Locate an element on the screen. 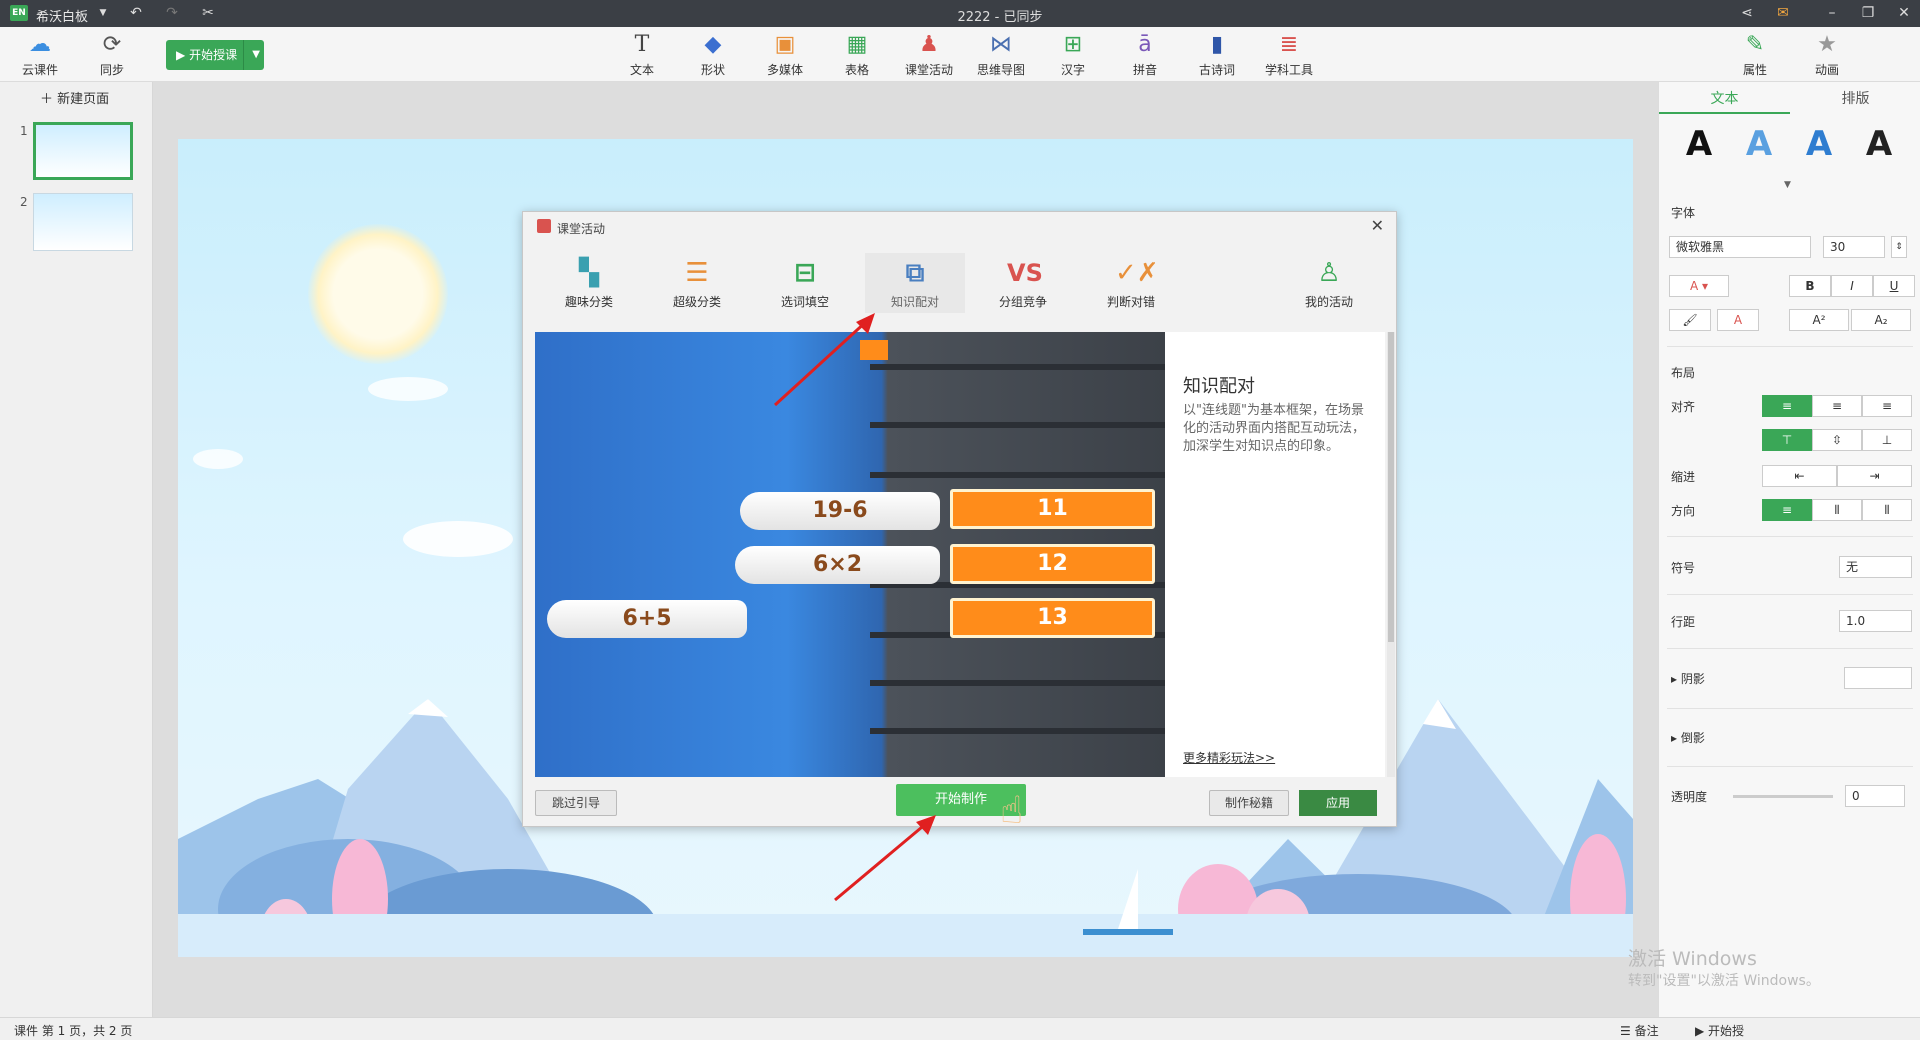 The height and width of the screenshot is (1040, 1920). hand-cursor-icon: ☝ is located at coordinates (1012, 810).